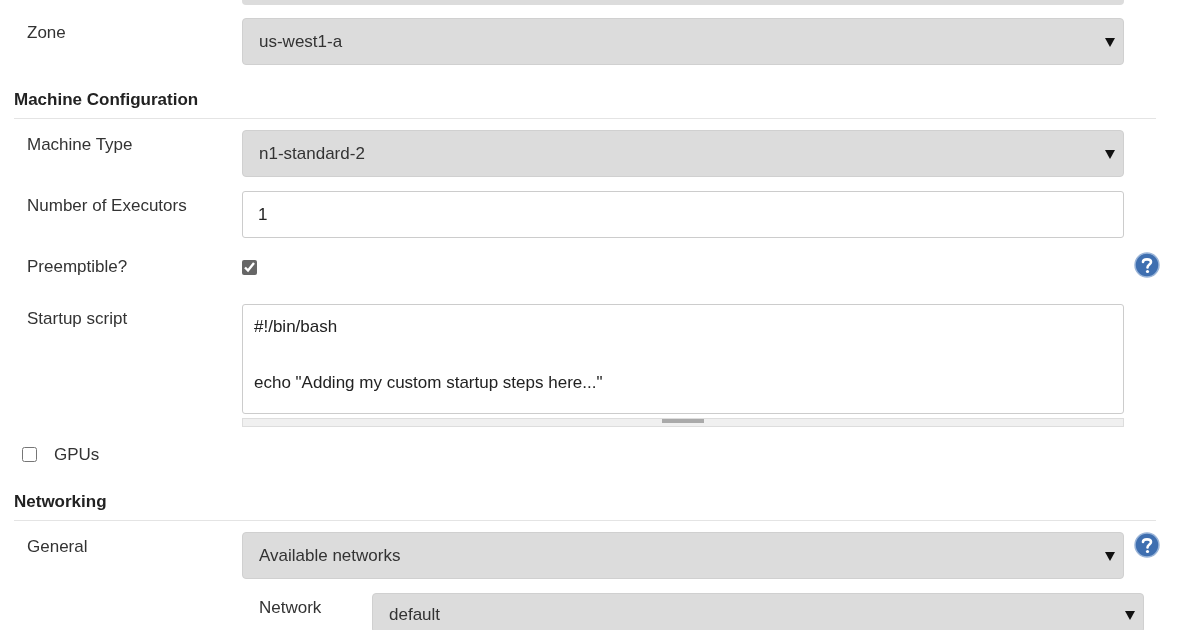 The image size is (1200, 630). I want to click on checkbox-label: GPUs, so click(77, 454).